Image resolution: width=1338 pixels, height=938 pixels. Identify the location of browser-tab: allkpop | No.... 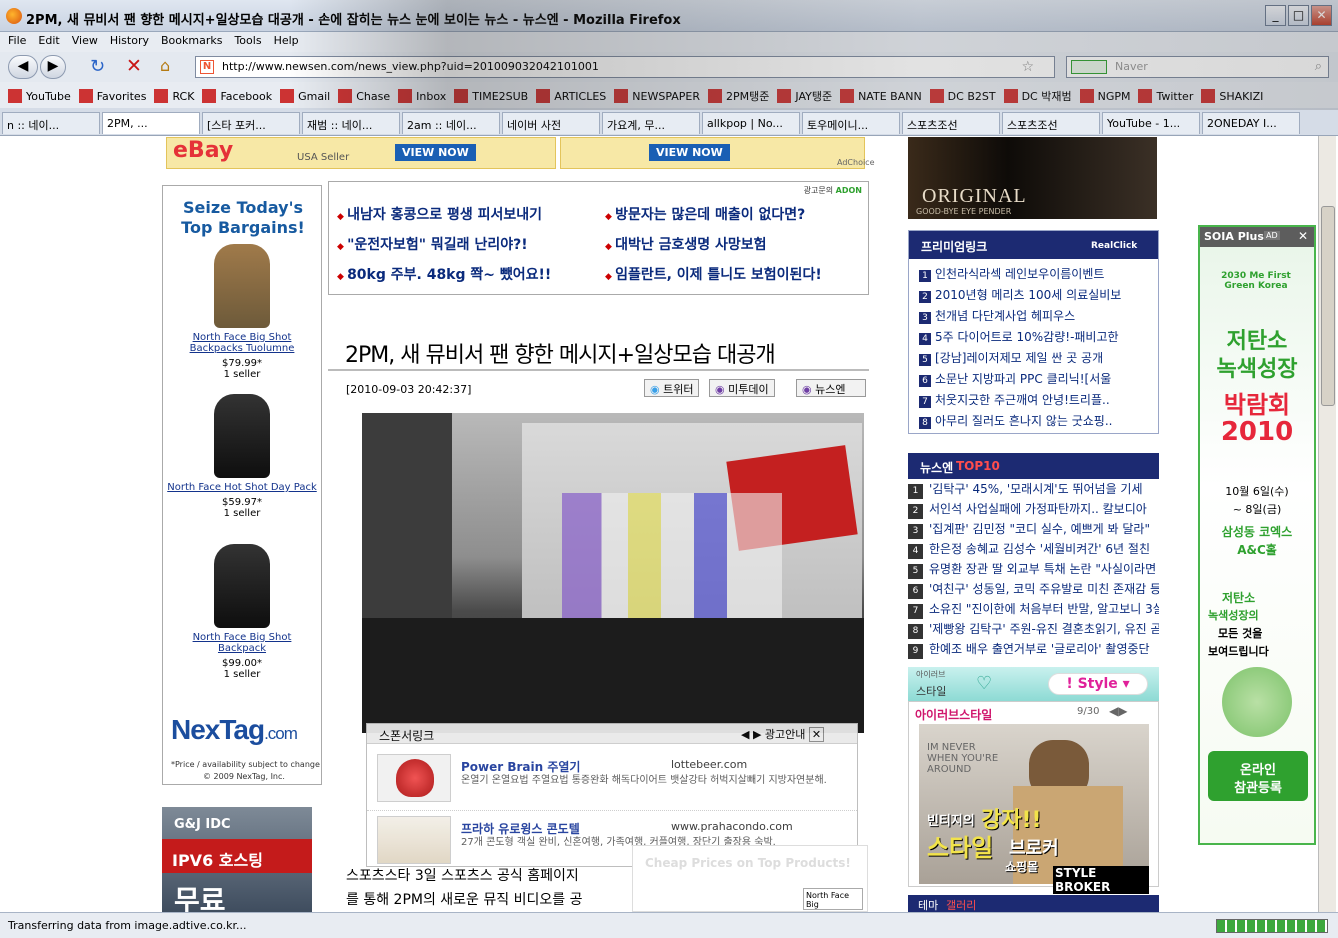
(751, 123).